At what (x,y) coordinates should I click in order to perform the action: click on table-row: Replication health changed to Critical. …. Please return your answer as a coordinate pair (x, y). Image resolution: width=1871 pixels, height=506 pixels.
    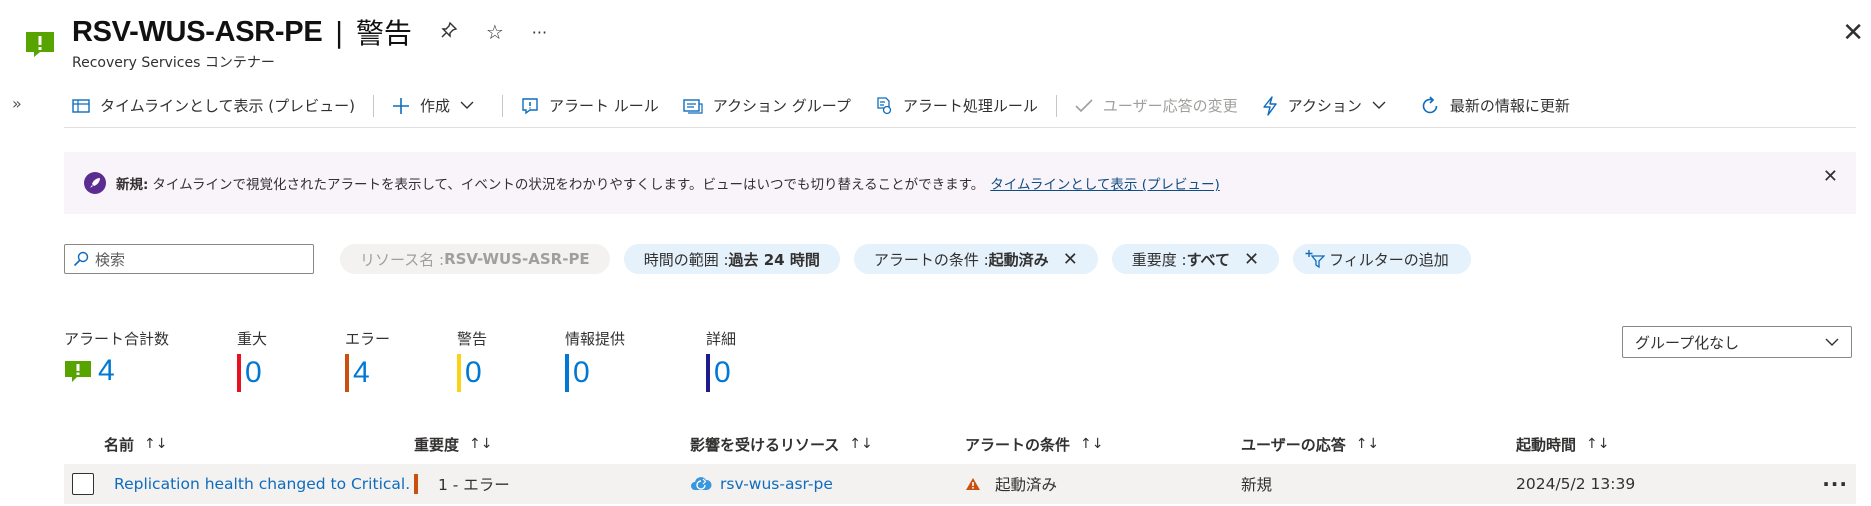
    Looking at the image, I should click on (960, 484).